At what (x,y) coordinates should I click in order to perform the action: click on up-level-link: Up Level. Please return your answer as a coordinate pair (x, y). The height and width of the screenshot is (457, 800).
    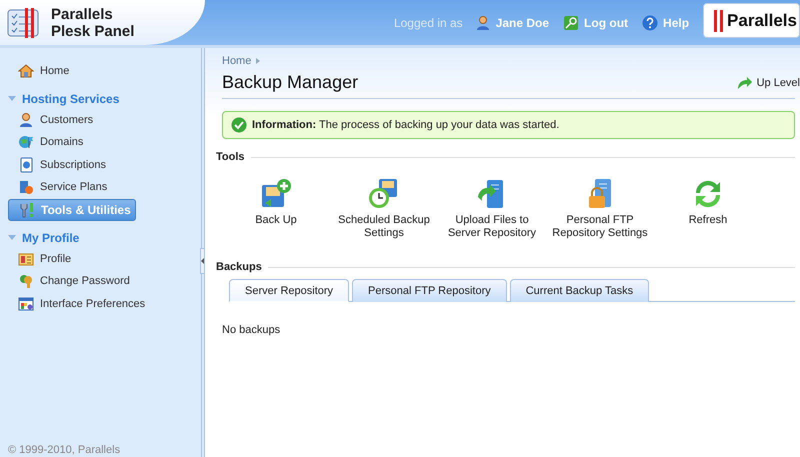
    Looking at the image, I should click on (768, 82).